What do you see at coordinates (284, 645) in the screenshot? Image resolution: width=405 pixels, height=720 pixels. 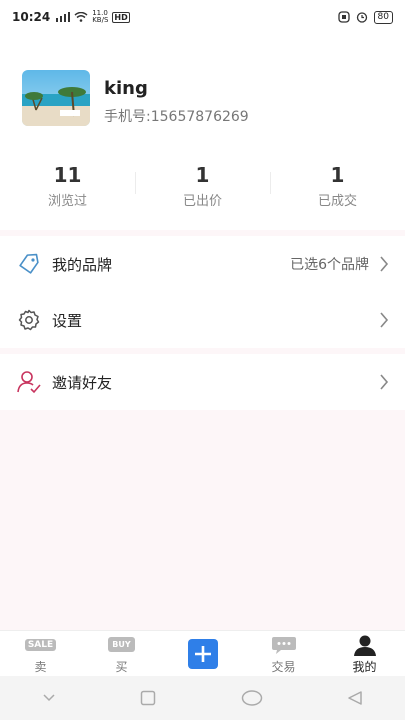 I see `chat-icon` at bounding box center [284, 645].